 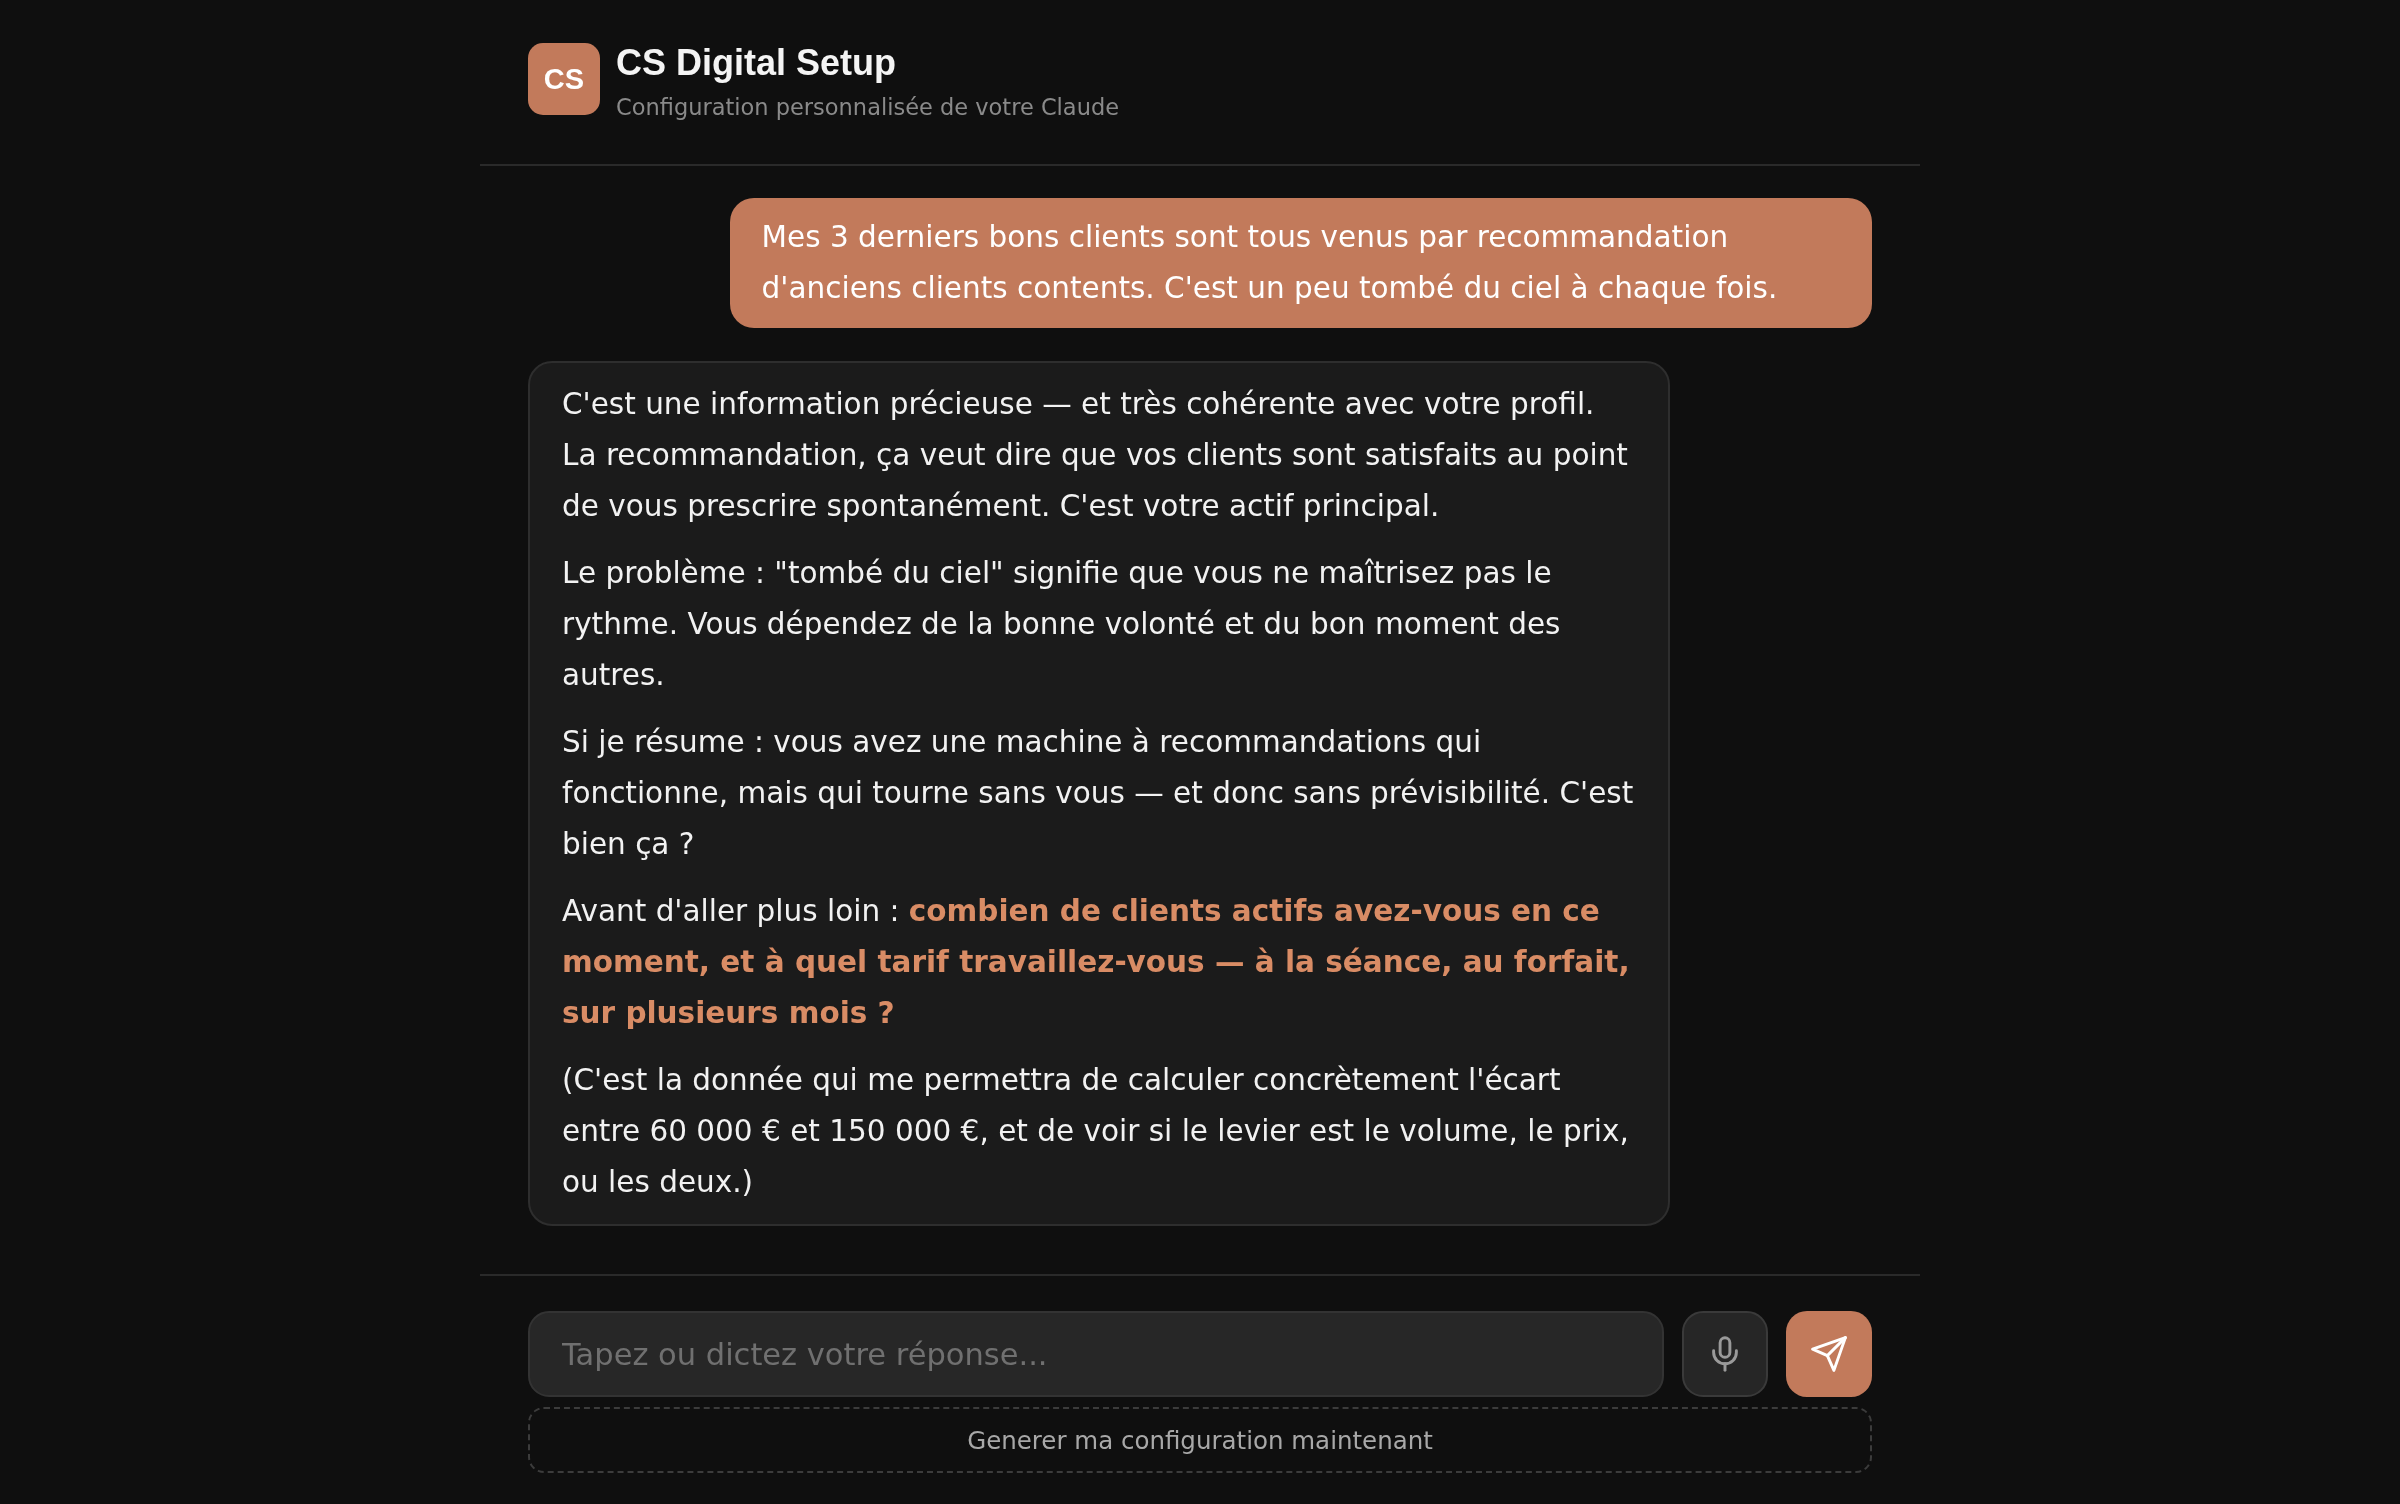 I want to click on app-title: CS Digital Setup, so click(x=757, y=63).